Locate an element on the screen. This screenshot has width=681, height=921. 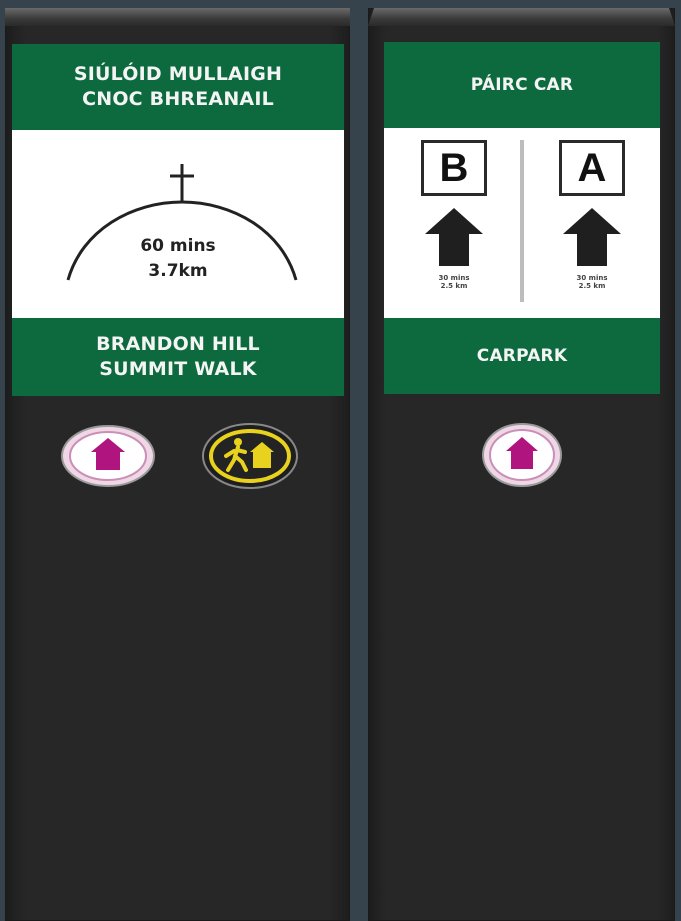
route-a: A 30 mins 2.5 km is located at coordinates (592, 215).